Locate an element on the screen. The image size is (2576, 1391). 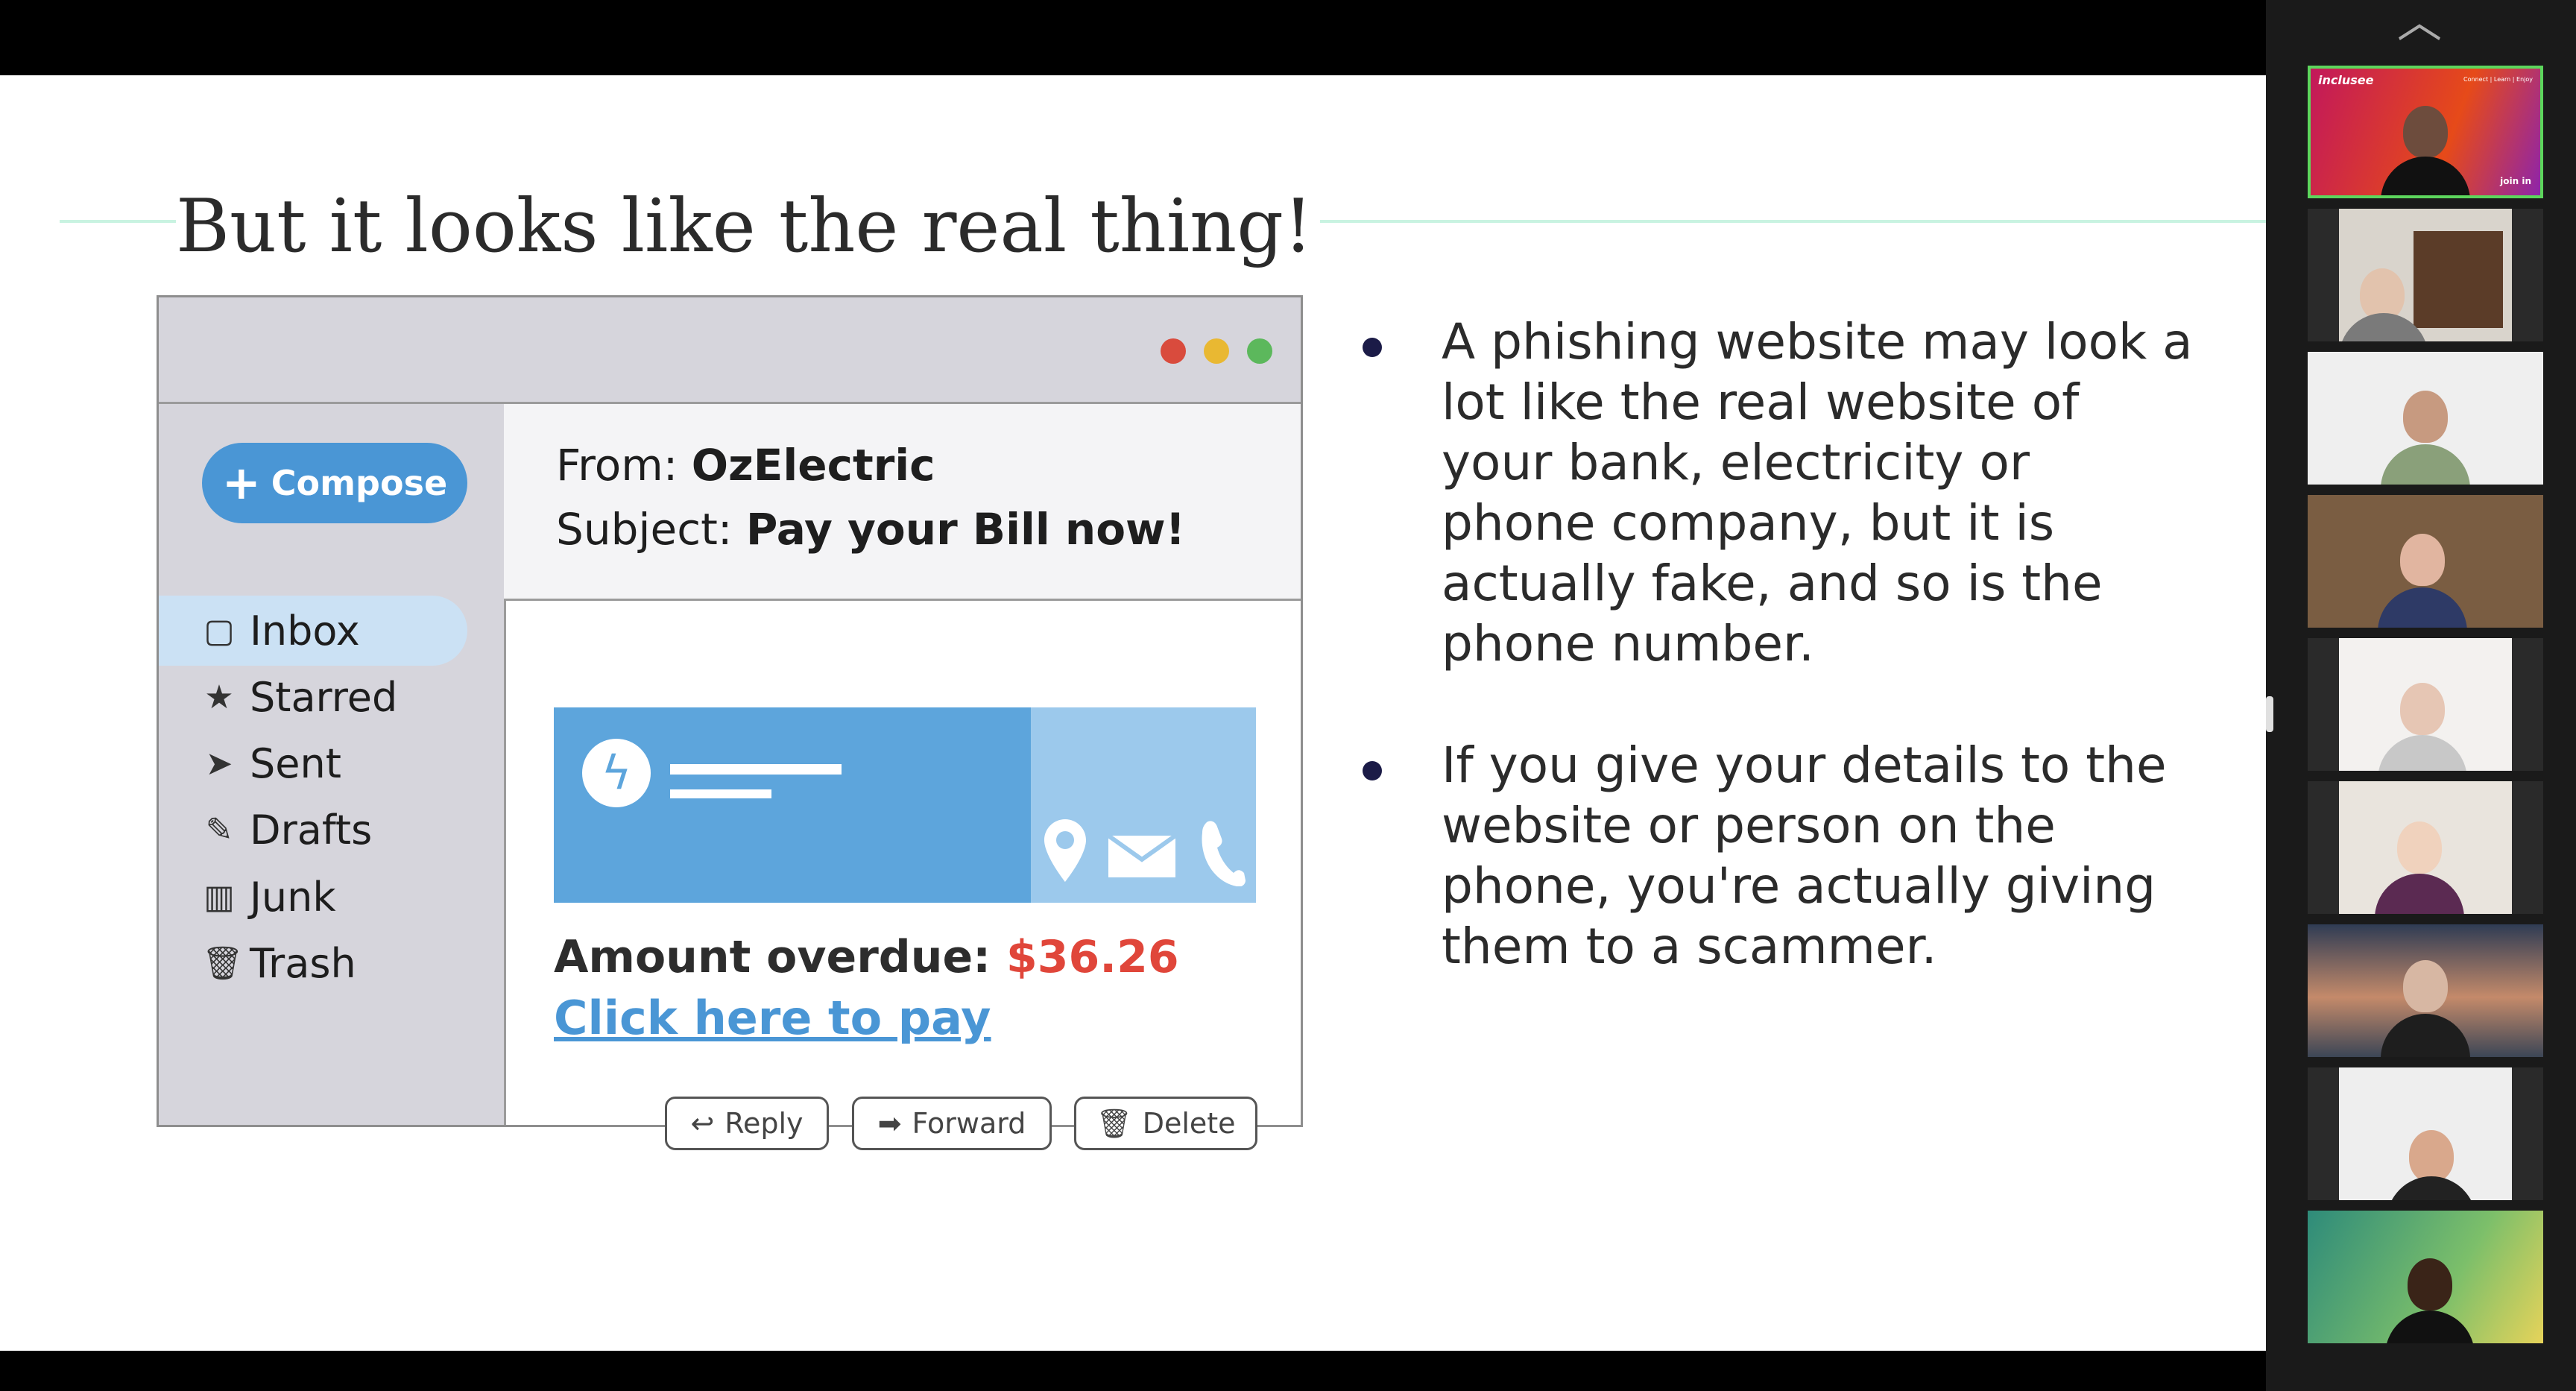
inbox-icon: ▢ is located at coordinates (219, 630).